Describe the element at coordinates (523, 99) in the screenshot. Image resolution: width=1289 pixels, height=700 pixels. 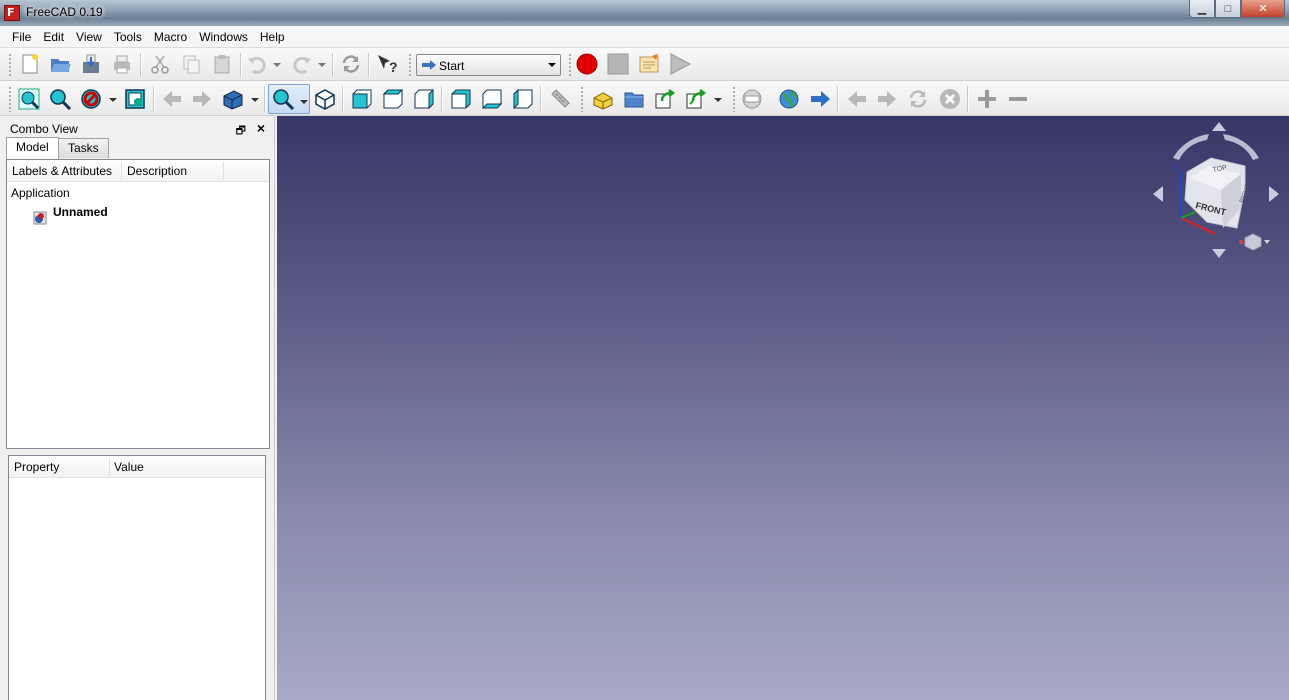
I see `view-left-icon` at that location.